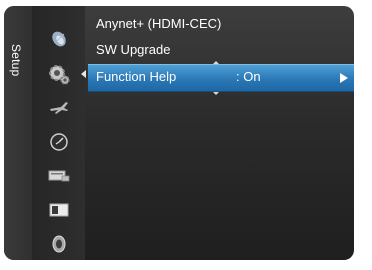 The width and height of the screenshot is (372, 270). What do you see at coordinates (344, 78) in the screenshot?
I see `submenu-arrow-icon` at bounding box center [344, 78].